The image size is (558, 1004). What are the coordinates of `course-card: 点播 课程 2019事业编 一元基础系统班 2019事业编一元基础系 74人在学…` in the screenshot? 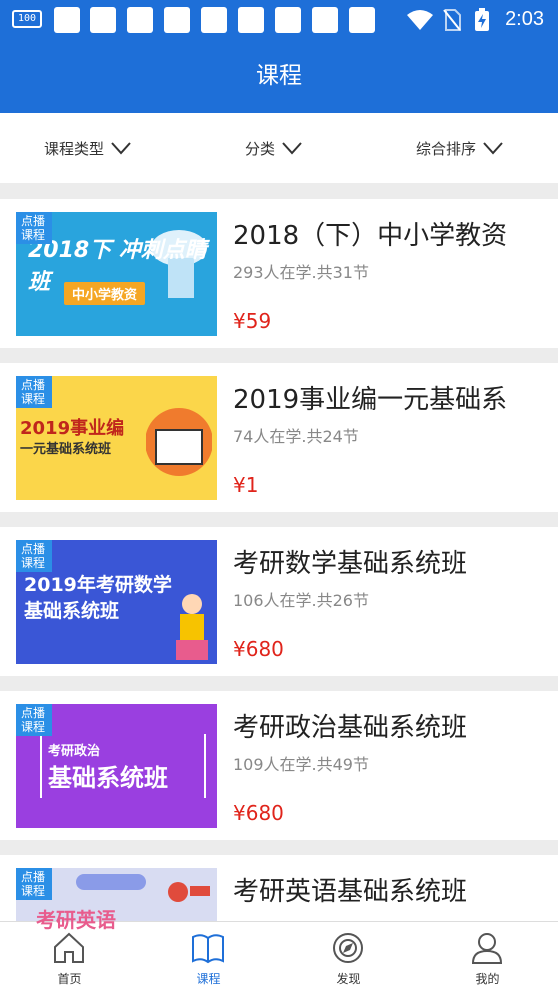 It's located at (279, 437).